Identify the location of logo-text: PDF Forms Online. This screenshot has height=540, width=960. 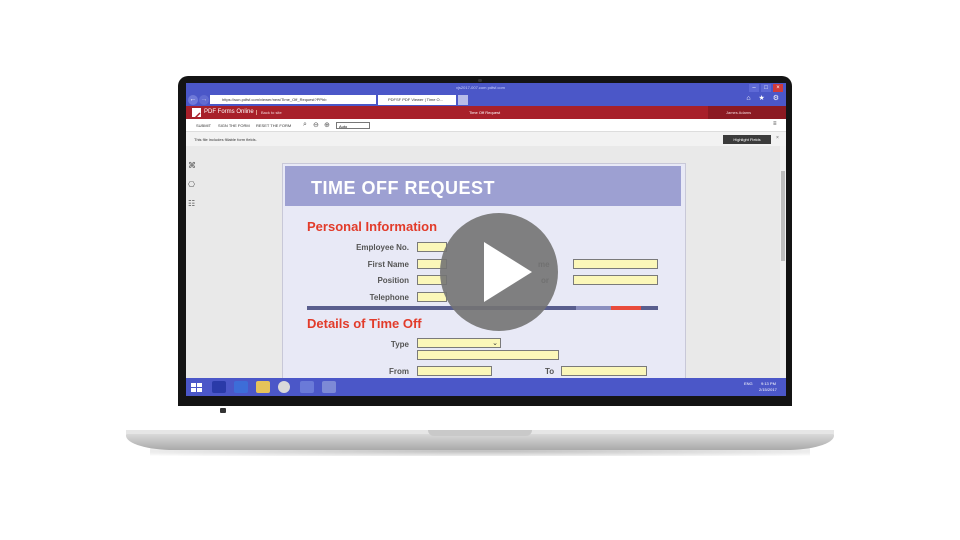
(229, 112).